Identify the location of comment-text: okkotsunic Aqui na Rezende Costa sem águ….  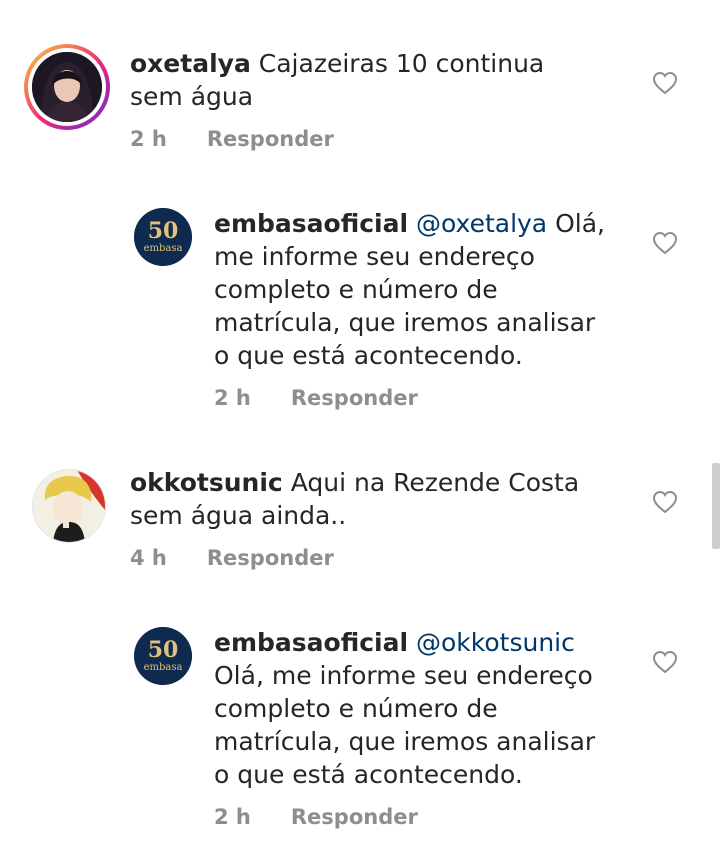
(375, 499).